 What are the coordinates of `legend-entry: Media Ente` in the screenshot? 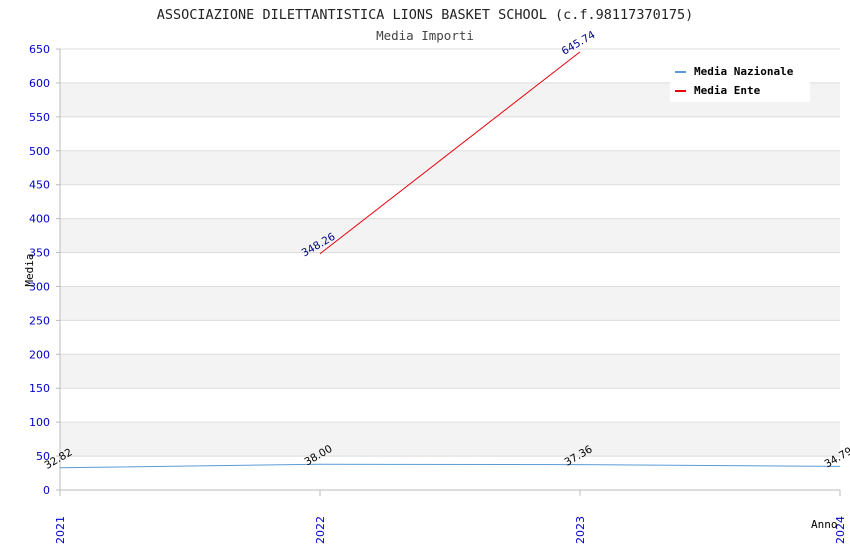 It's located at (727, 90).